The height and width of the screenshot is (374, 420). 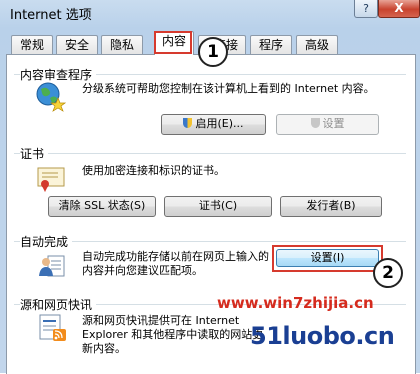 I want to click on tab-advanced: 高级, so click(x=317, y=45).